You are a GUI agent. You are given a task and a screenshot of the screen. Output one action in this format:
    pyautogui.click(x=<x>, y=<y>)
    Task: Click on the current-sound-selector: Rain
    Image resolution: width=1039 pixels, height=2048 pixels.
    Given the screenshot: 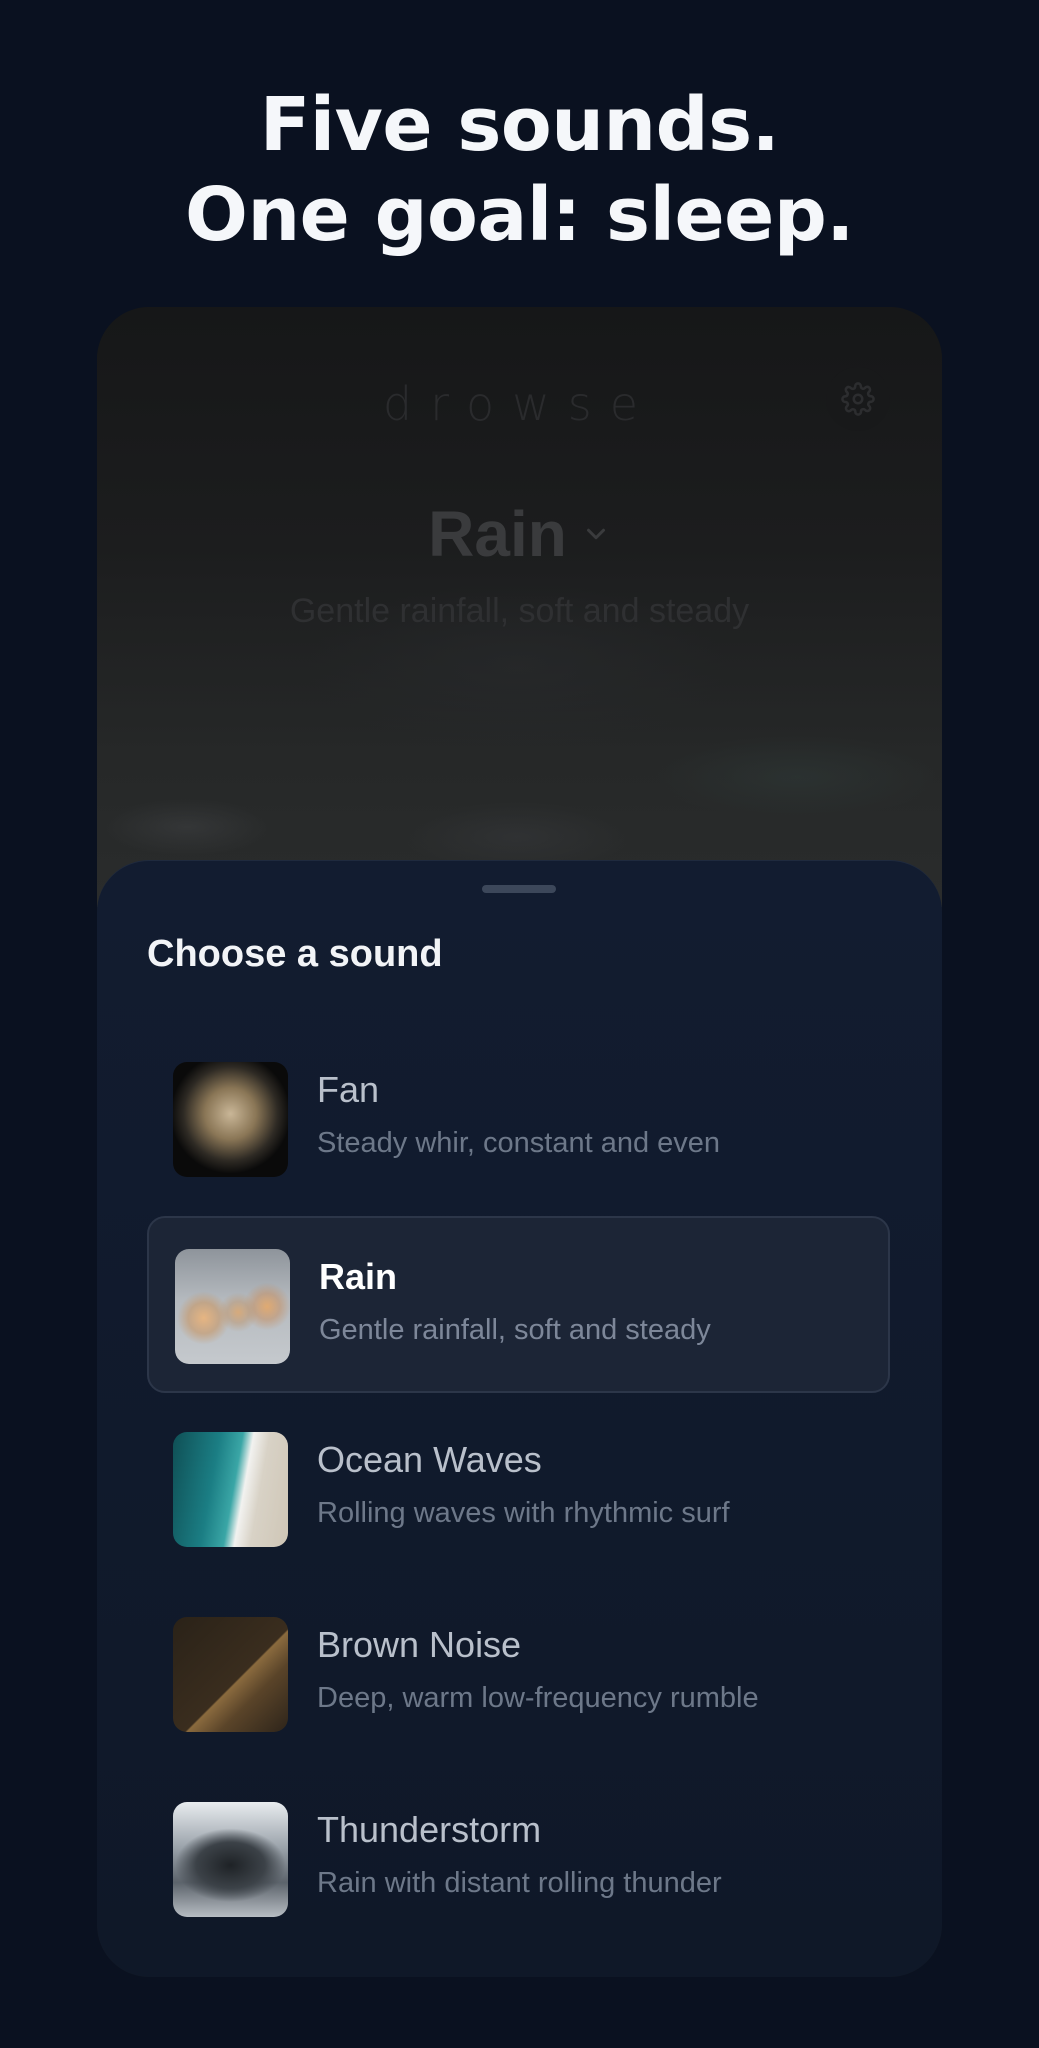 What is the action you would take?
    pyautogui.click(x=519, y=534)
    